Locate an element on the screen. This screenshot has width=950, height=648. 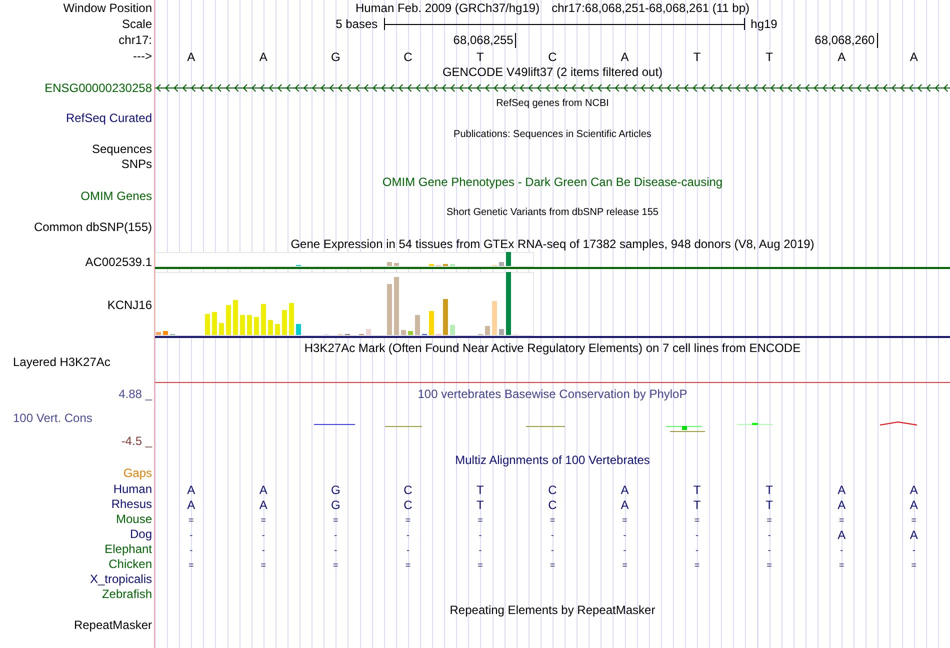
track-title: Multiz Alignments of 100 Vertebrates is located at coordinates (552, 460).